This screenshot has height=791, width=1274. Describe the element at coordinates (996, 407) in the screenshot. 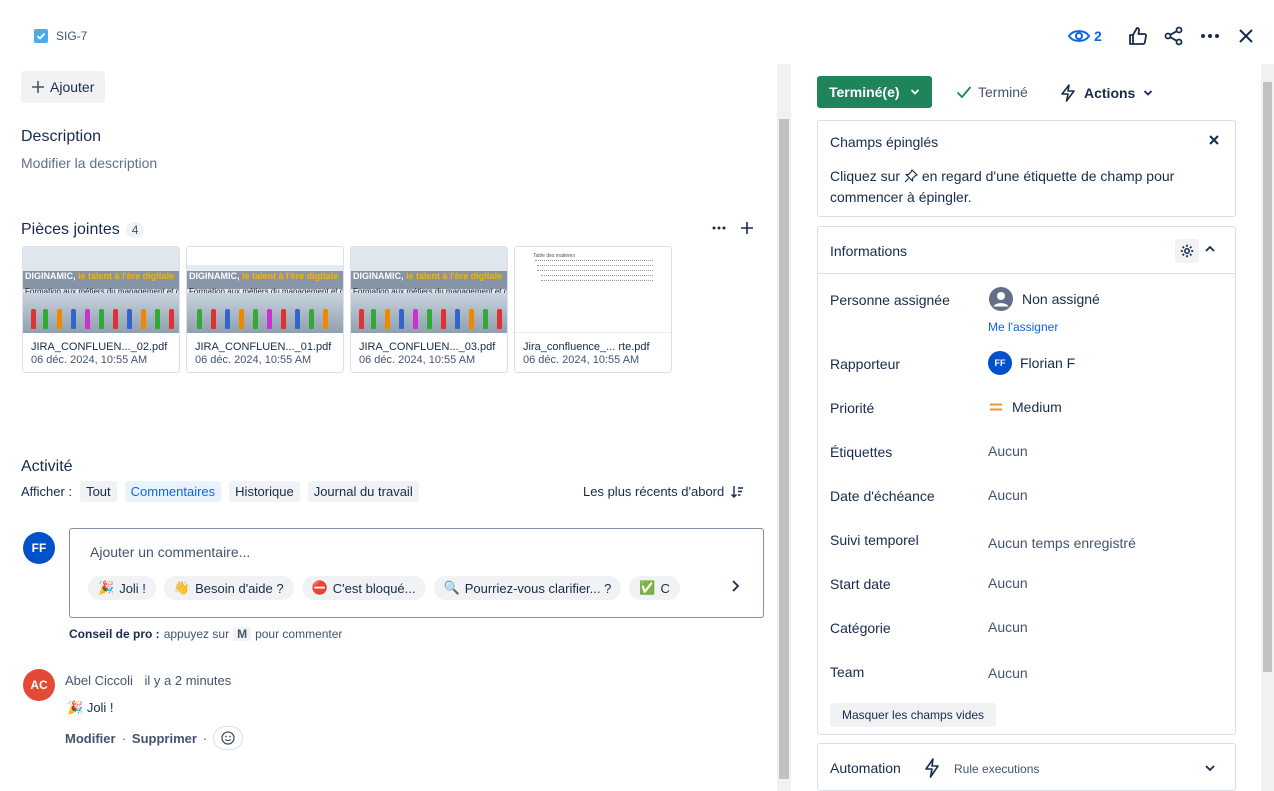

I see `priority-medium-icon` at that location.